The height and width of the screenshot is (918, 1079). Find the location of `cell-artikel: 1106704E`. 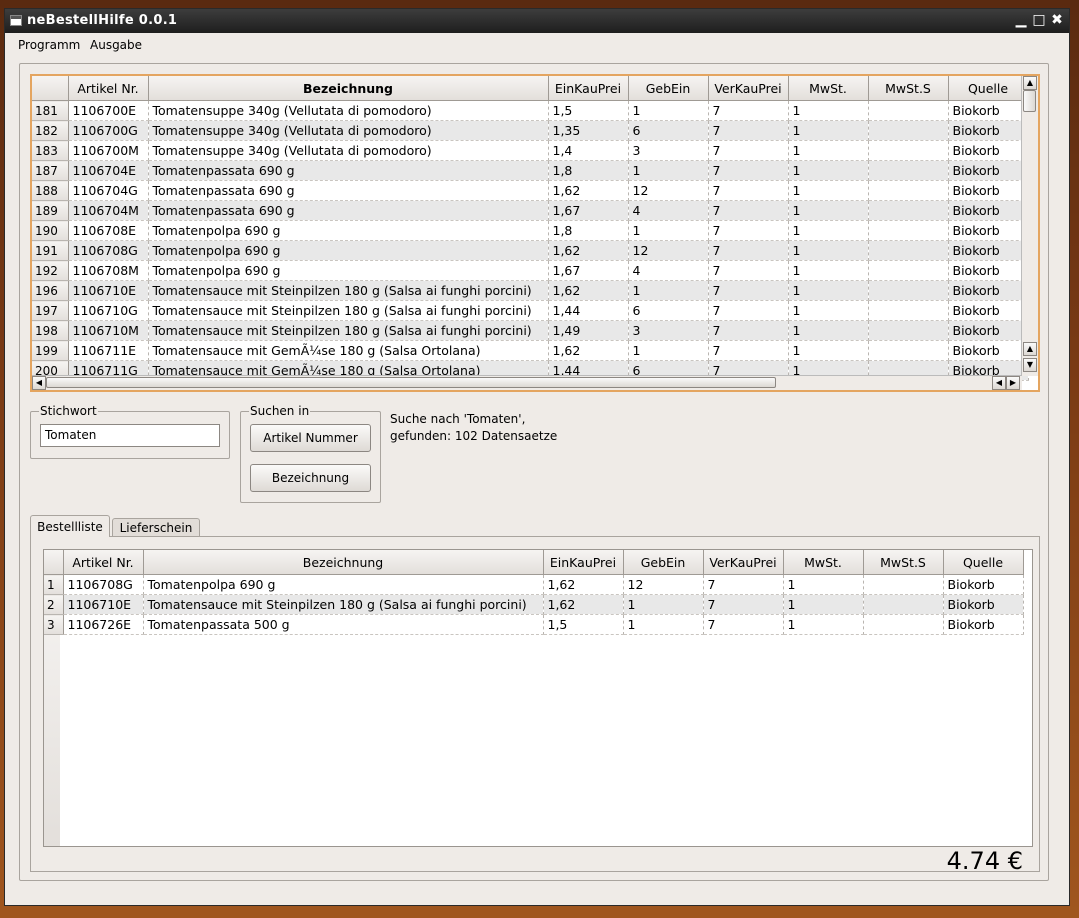

cell-artikel: 1106704E is located at coordinates (108, 170).